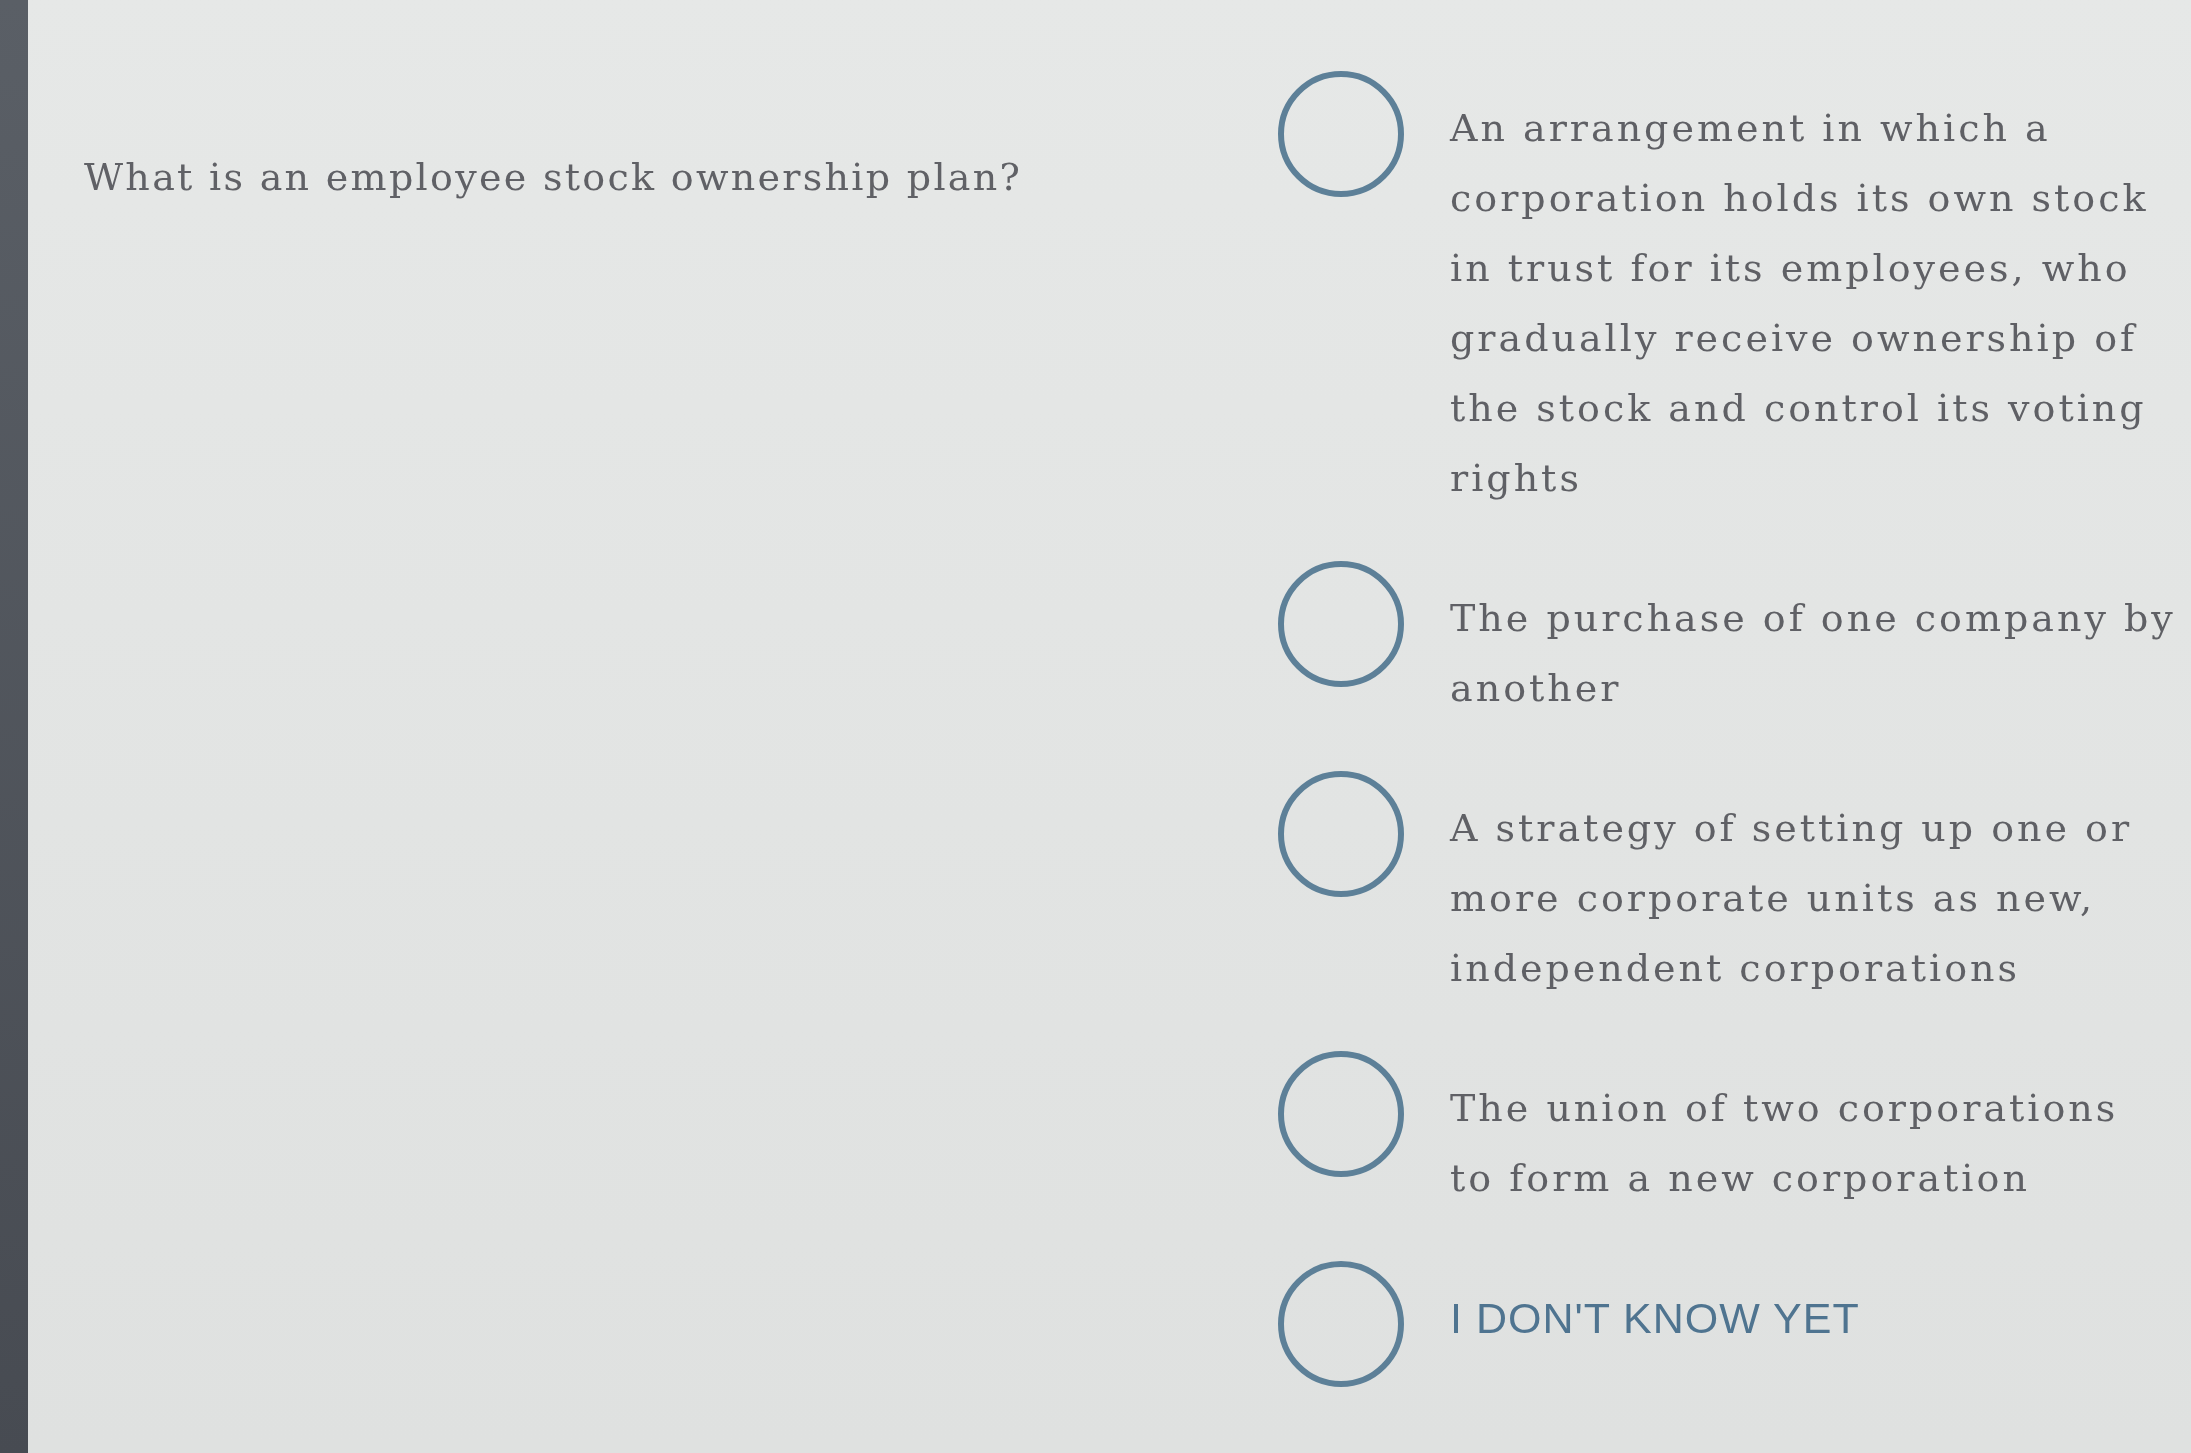 This screenshot has width=2191, height=1453. Describe the element at coordinates (1819, 303) in the screenshot. I see `answer-option-text: An arrangement in which a corporation holds its own stock in trust for its employees, who gradually receive ownership of the stock and control its voting rights` at that location.